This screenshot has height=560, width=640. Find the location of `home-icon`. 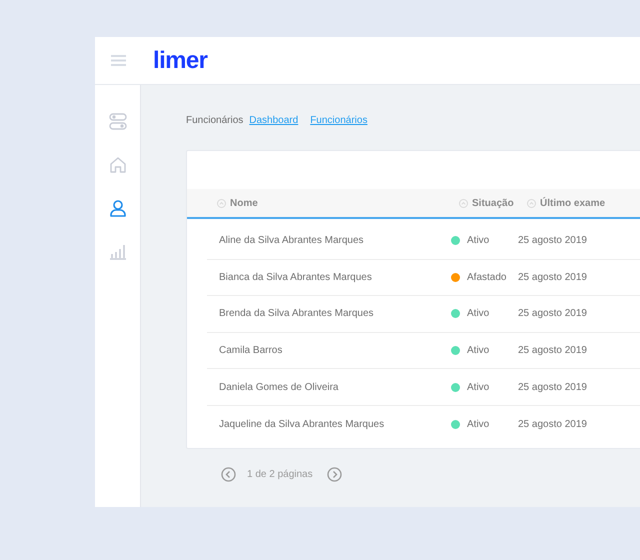

home-icon is located at coordinates (117, 165).